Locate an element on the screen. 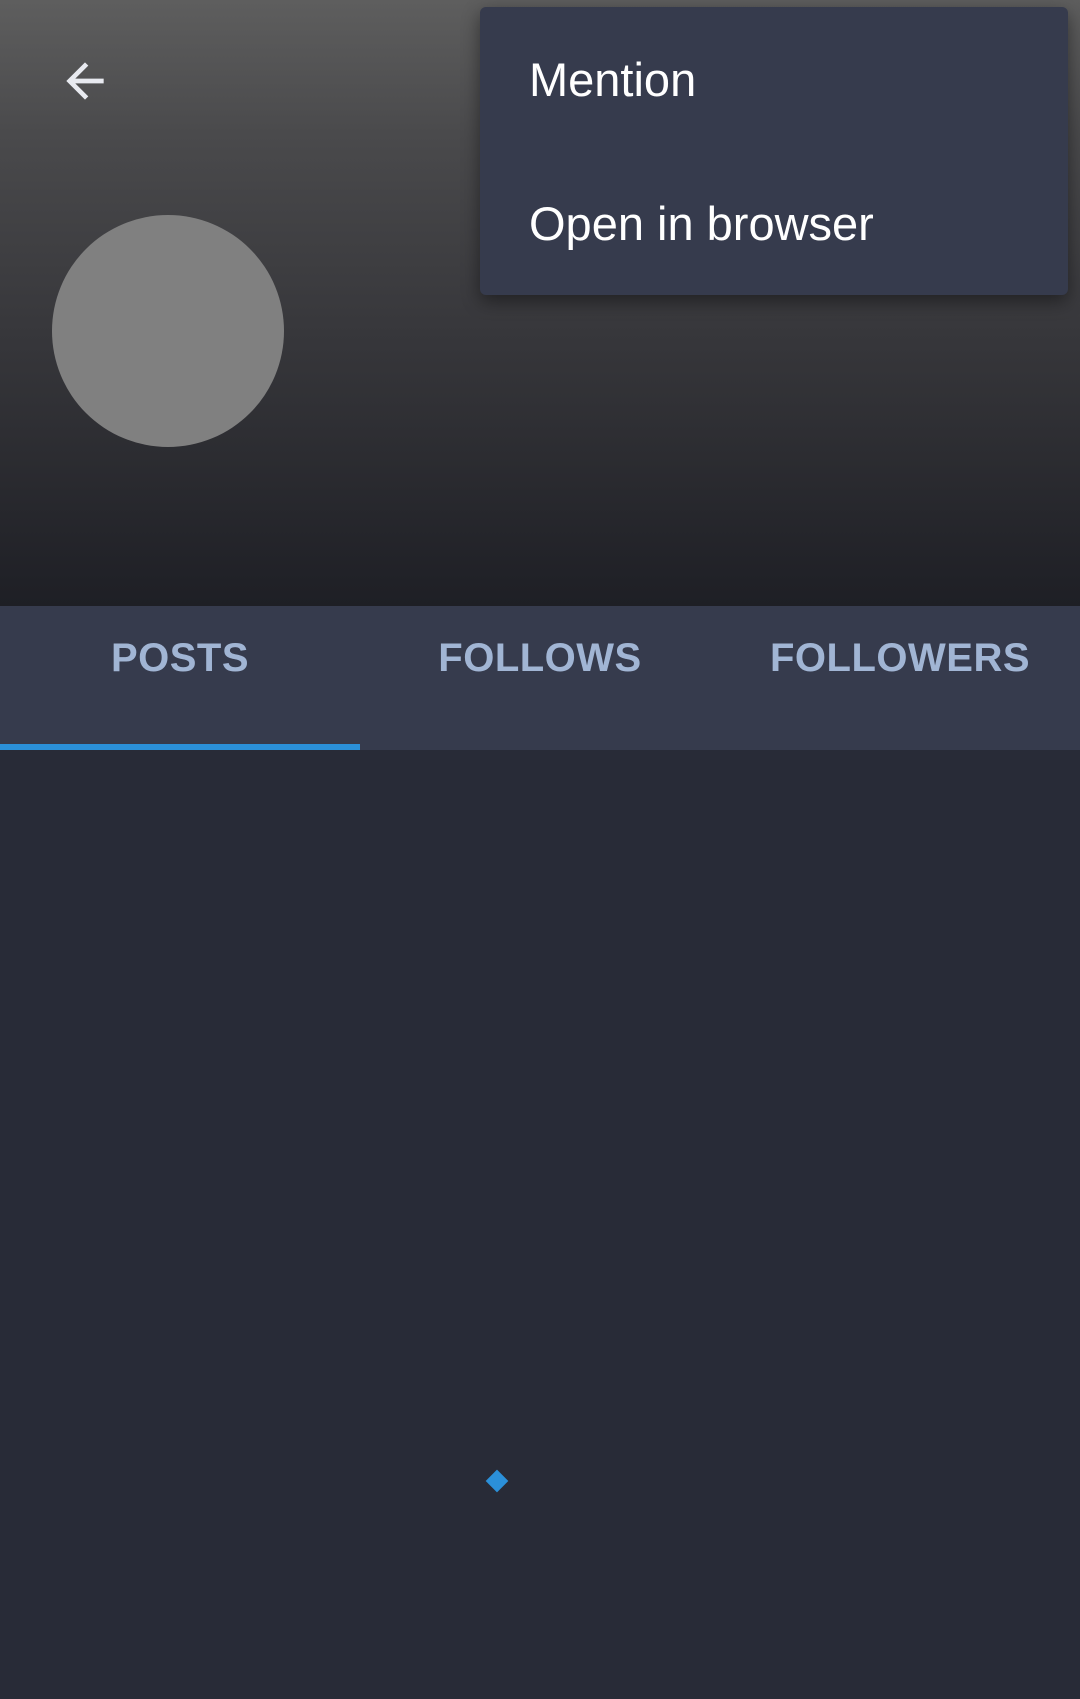 The image size is (1080, 1699). overflow-menu: Mention Open in browser is located at coordinates (774, 151).